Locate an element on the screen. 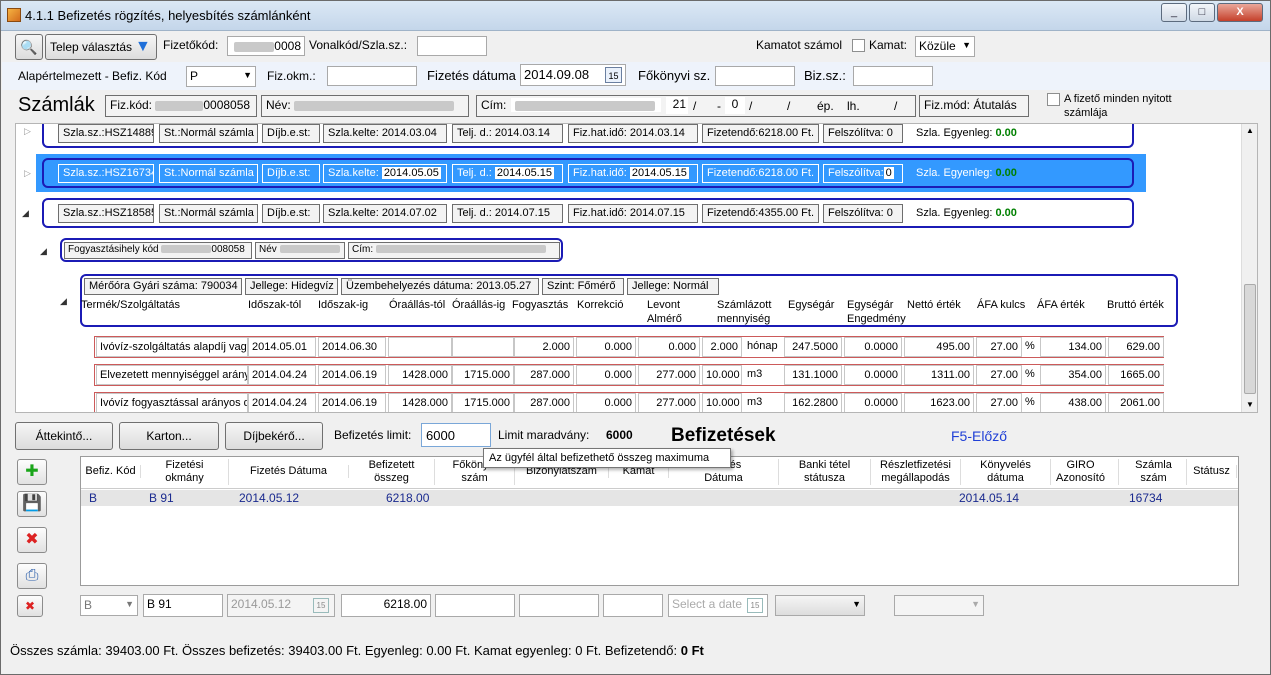  edit-osszeg-input: 6218.00 is located at coordinates (386, 605).